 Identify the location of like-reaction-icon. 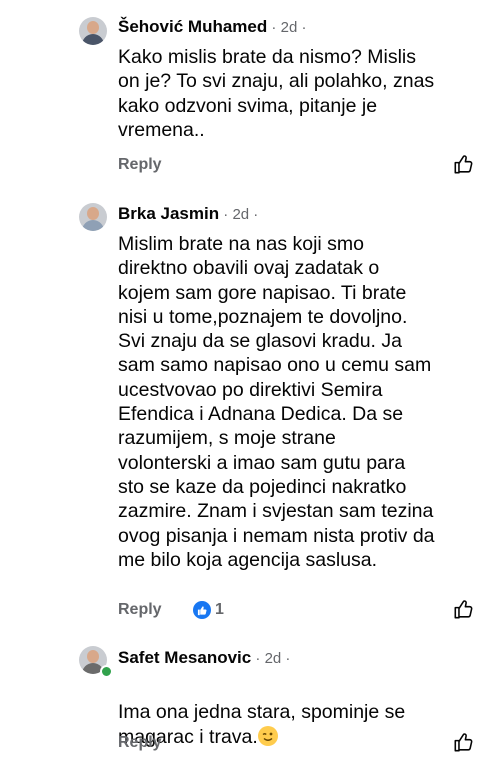
(202, 610).